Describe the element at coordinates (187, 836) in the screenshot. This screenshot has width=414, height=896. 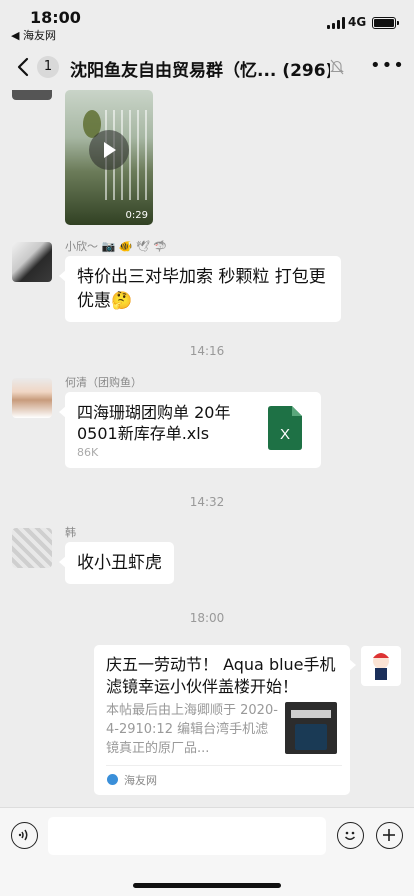
I see `message-input` at that location.